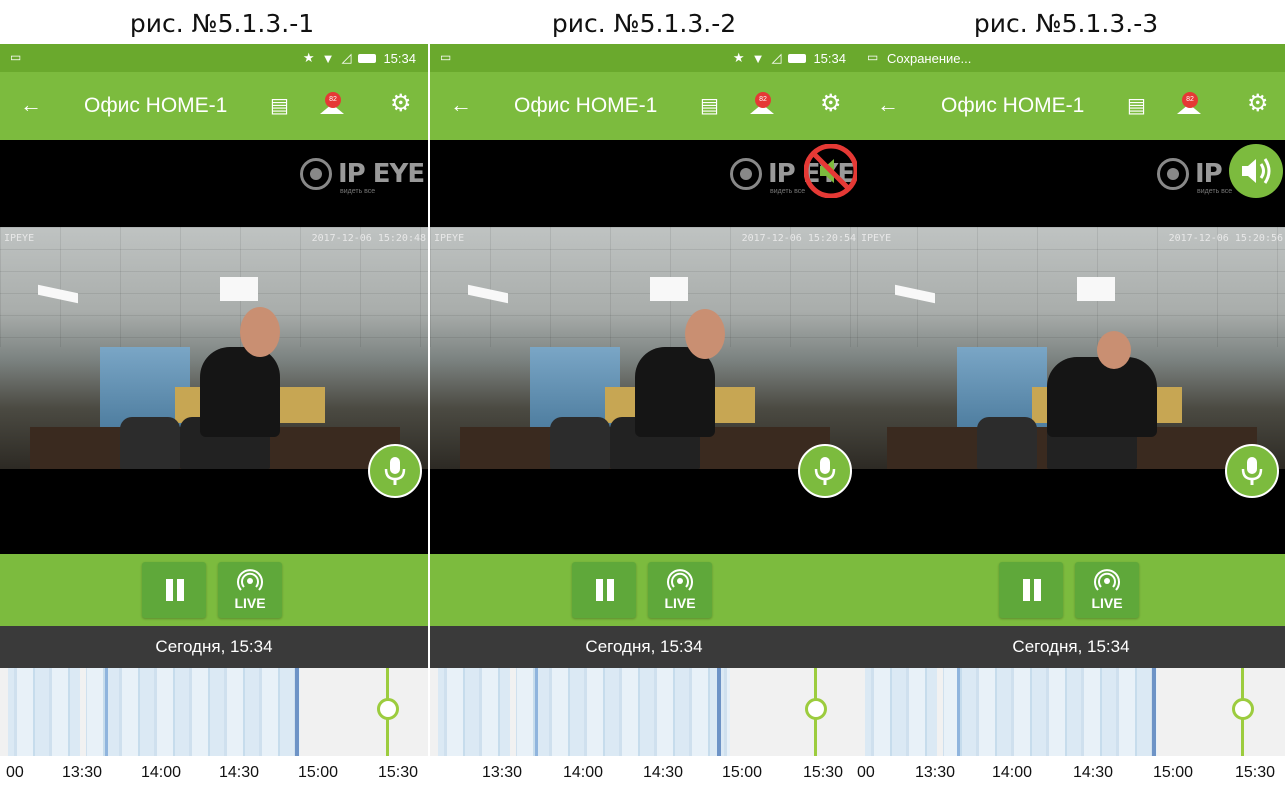 The height and width of the screenshot is (796, 1285). Describe the element at coordinates (797, 58) in the screenshot. I see `battery-icon` at that location.